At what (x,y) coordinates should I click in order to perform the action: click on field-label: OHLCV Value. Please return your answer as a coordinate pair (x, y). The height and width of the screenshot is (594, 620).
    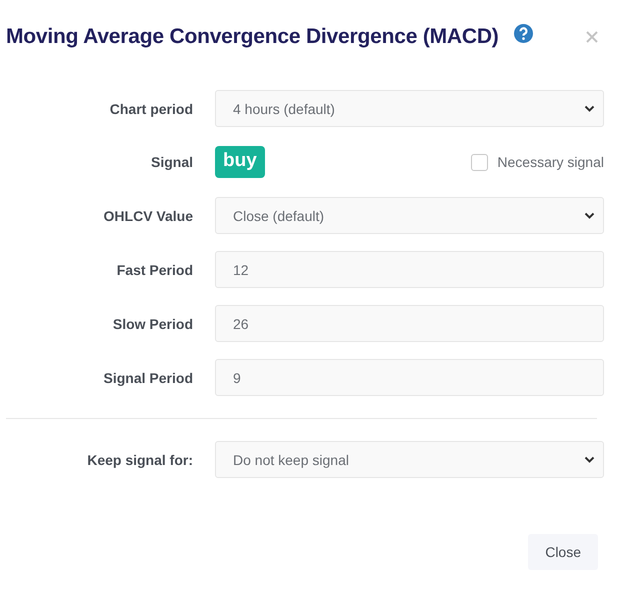
    Looking at the image, I should click on (148, 216).